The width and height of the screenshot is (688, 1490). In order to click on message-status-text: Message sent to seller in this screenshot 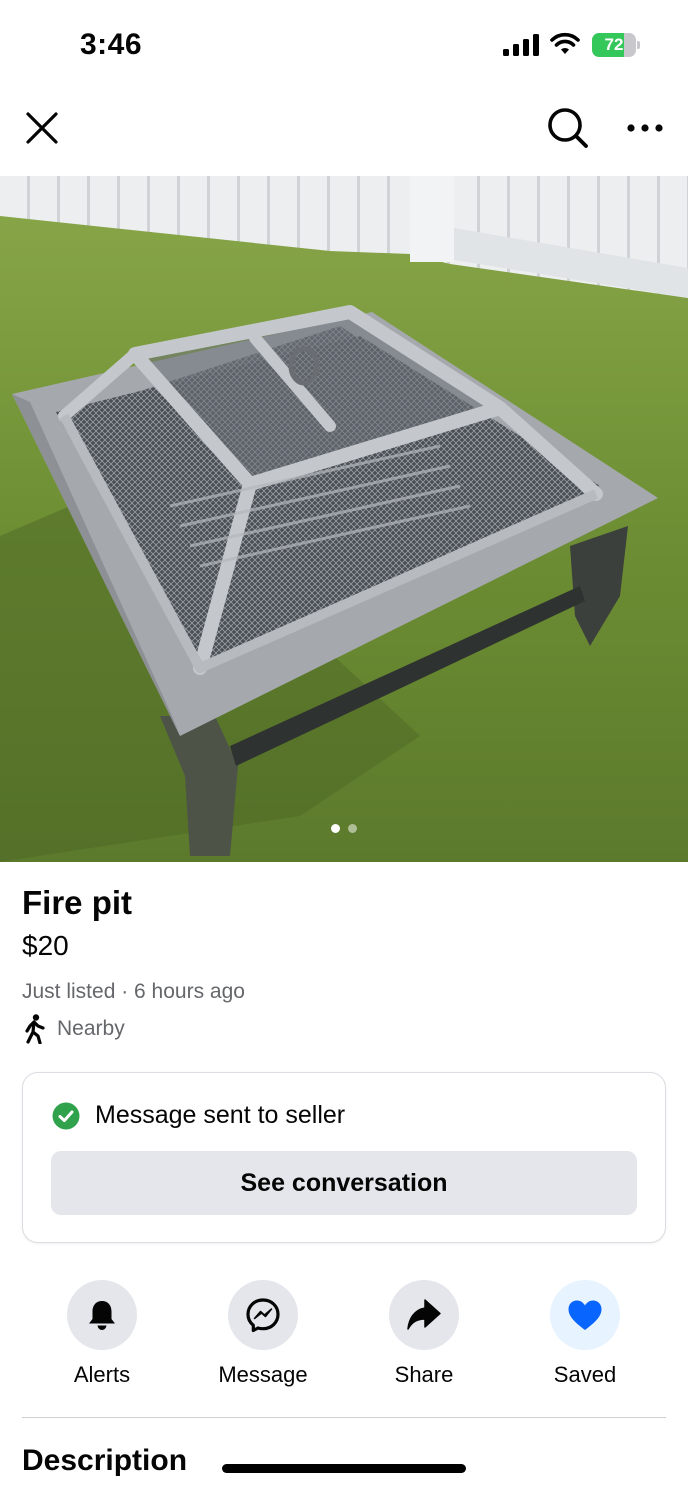, I will do `click(220, 1115)`.